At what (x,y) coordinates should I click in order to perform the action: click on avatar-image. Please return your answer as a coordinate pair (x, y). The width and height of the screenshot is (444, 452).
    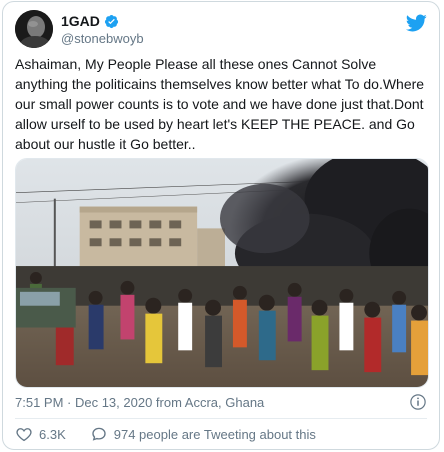
    Looking at the image, I should click on (34, 29).